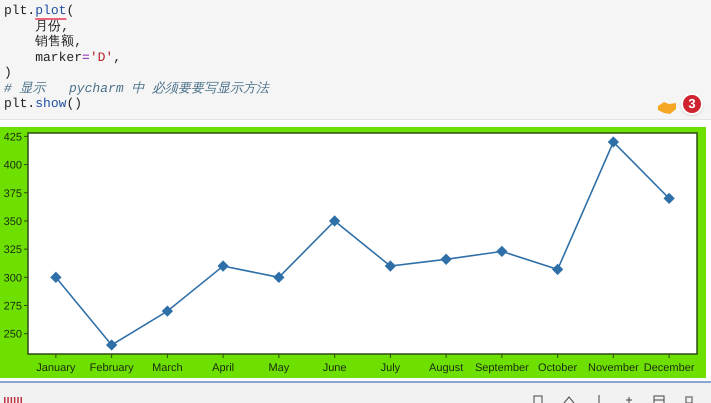 This screenshot has height=403, width=711. What do you see at coordinates (14, 400) in the screenshot?
I see `drag-handle-icon` at bounding box center [14, 400].